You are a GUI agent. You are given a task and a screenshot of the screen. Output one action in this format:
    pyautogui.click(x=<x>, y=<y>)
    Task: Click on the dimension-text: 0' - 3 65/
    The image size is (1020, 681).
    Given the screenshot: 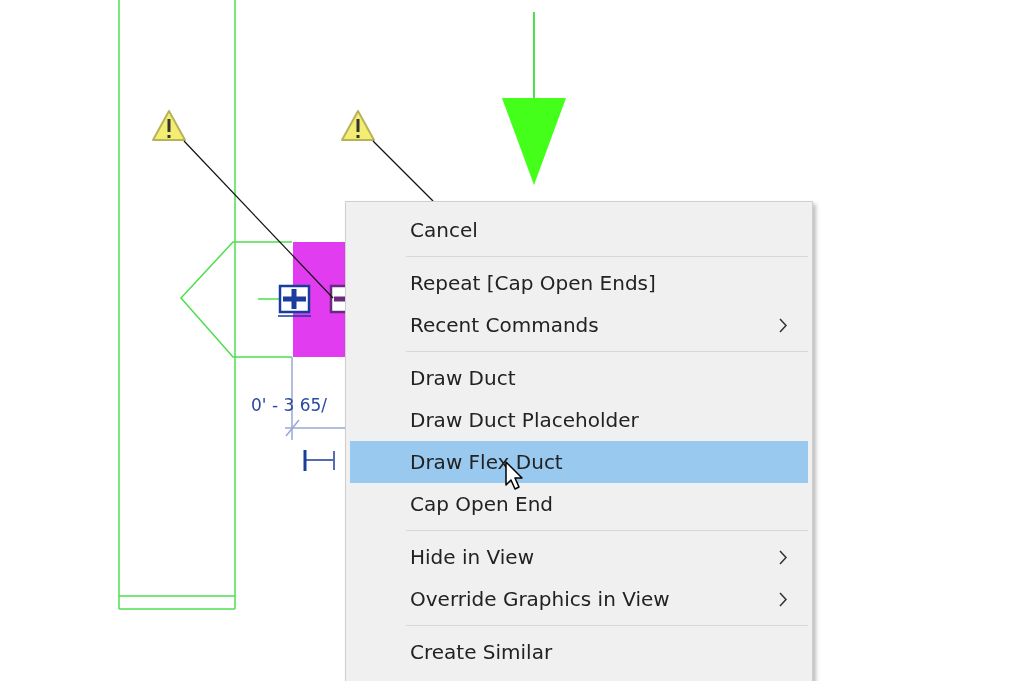 What is the action you would take?
    pyautogui.click(x=289, y=405)
    